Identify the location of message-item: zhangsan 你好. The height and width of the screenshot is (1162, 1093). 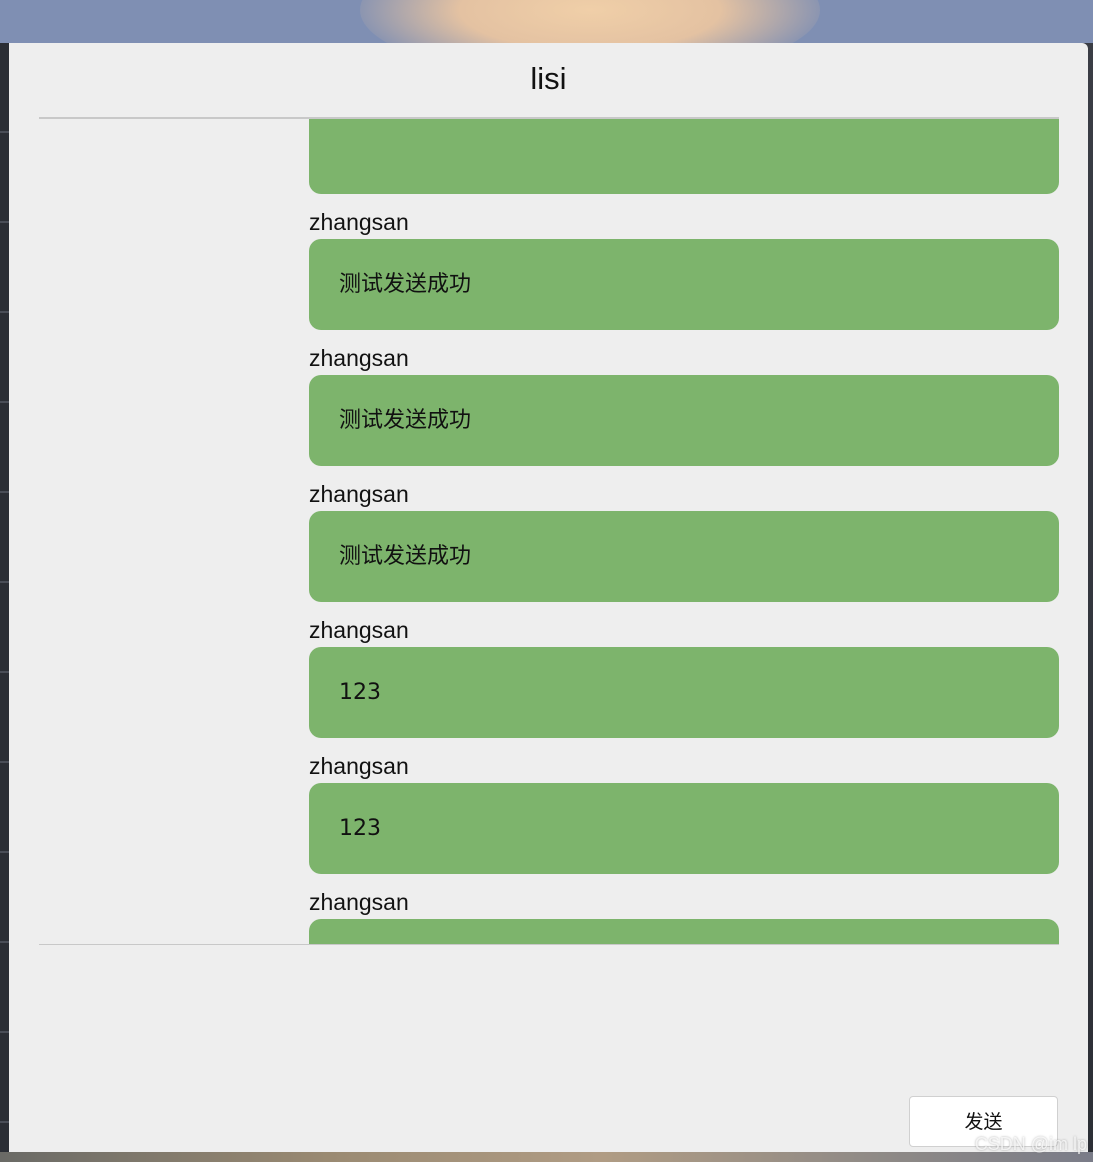
(684, 916).